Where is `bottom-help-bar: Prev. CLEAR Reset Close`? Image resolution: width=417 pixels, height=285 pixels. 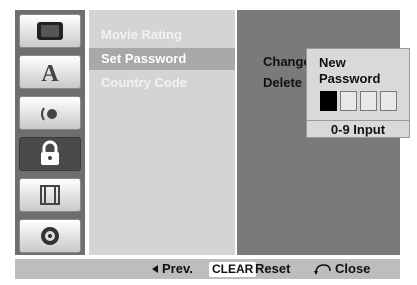
bottom-help-bar: Prev. CLEAR Reset Close is located at coordinates (207, 269).